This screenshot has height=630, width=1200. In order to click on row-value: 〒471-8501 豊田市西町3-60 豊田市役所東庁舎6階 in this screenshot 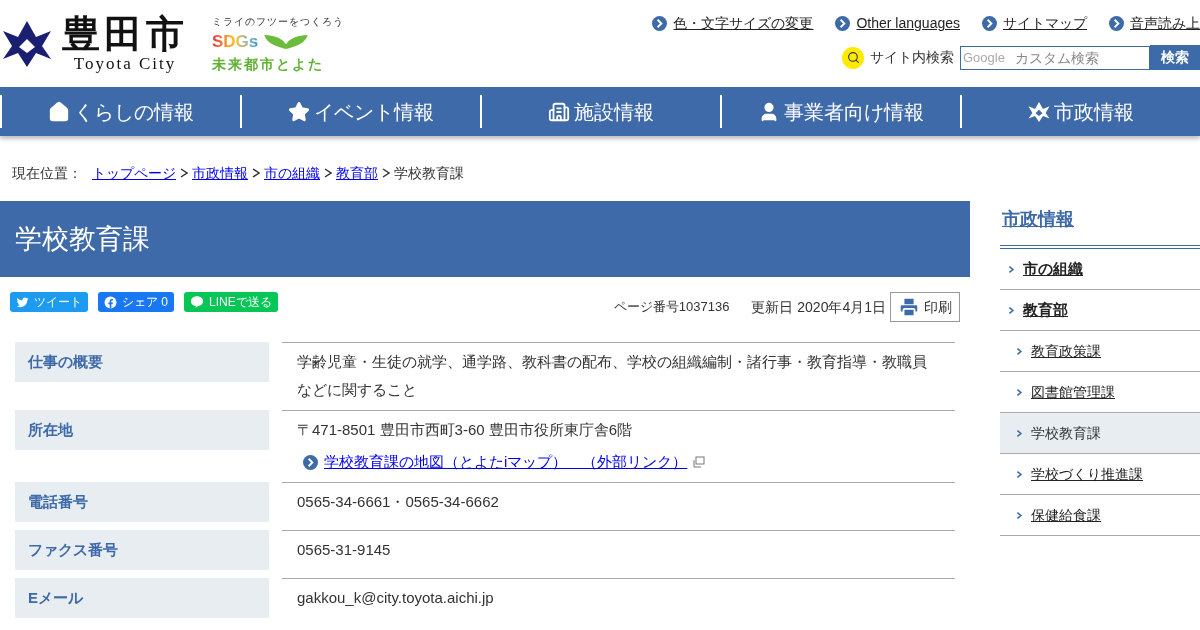, I will do `click(465, 430)`.